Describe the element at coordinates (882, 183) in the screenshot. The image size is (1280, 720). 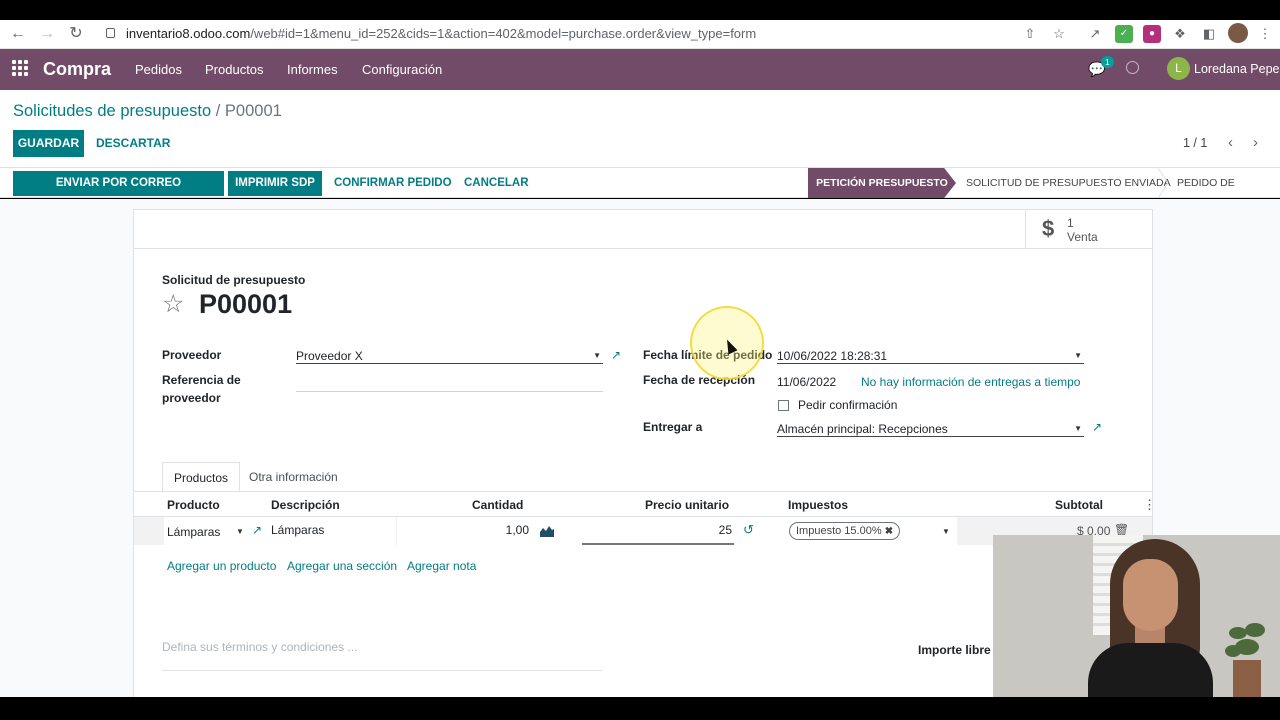
I see `stage-rfq: Petición presupuesto` at that location.